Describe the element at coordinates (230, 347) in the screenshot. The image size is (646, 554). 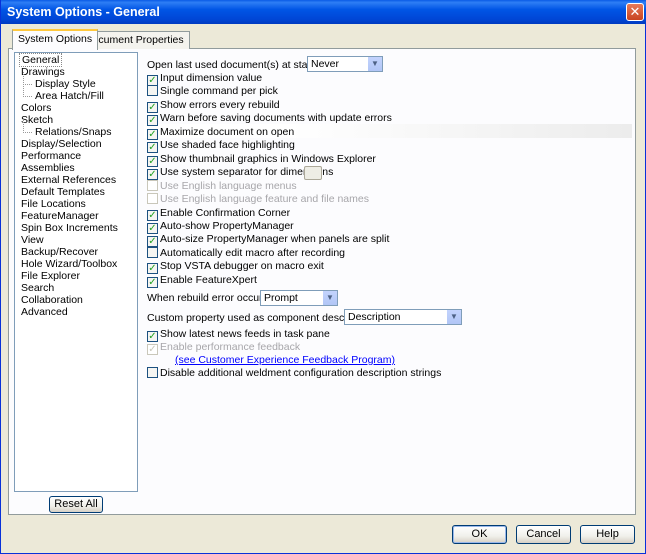
I see `option-label: Enable performance feedback` at that location.